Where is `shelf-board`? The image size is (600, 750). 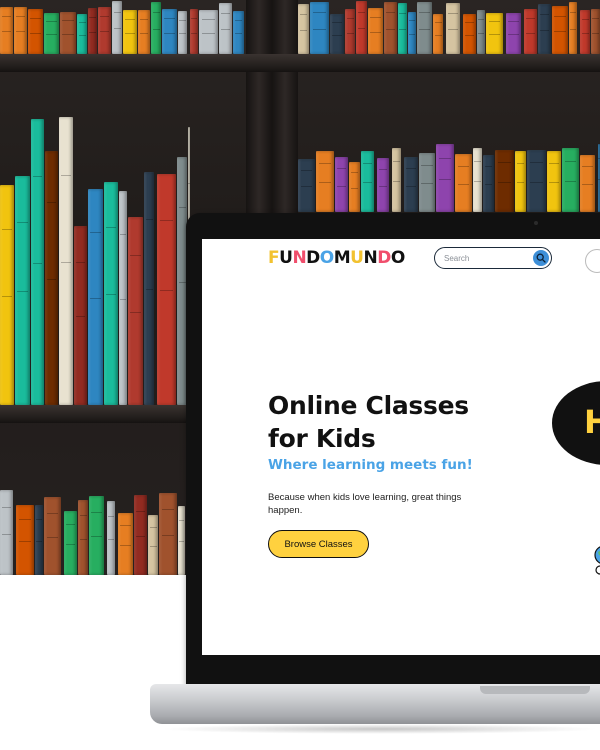 shelf-board is located at coordinates (300, 63).